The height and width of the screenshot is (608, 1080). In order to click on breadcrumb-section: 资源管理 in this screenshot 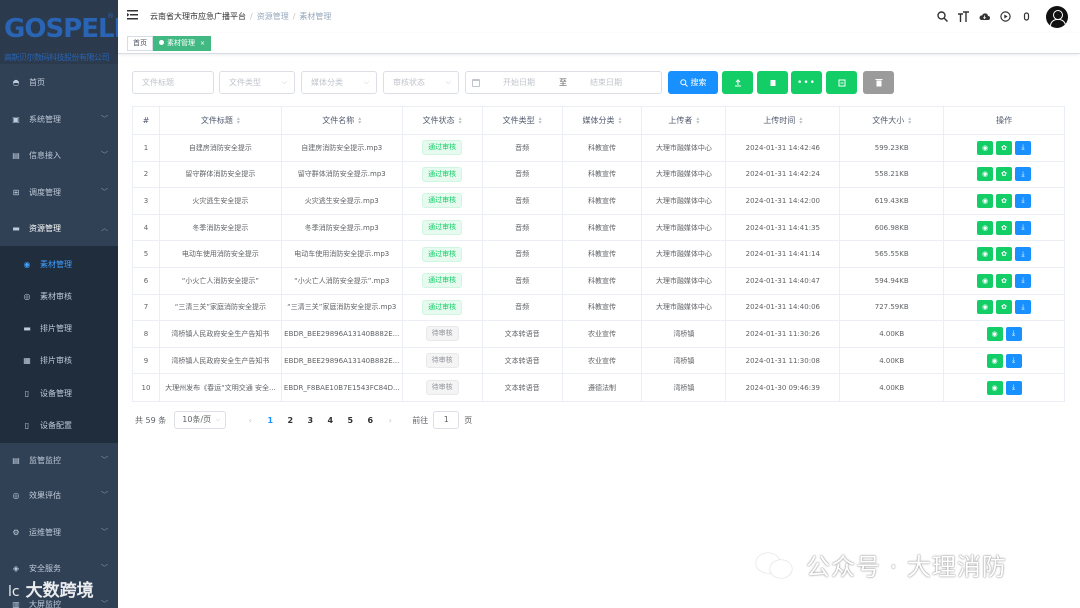, I will do `click(273, 16)`.